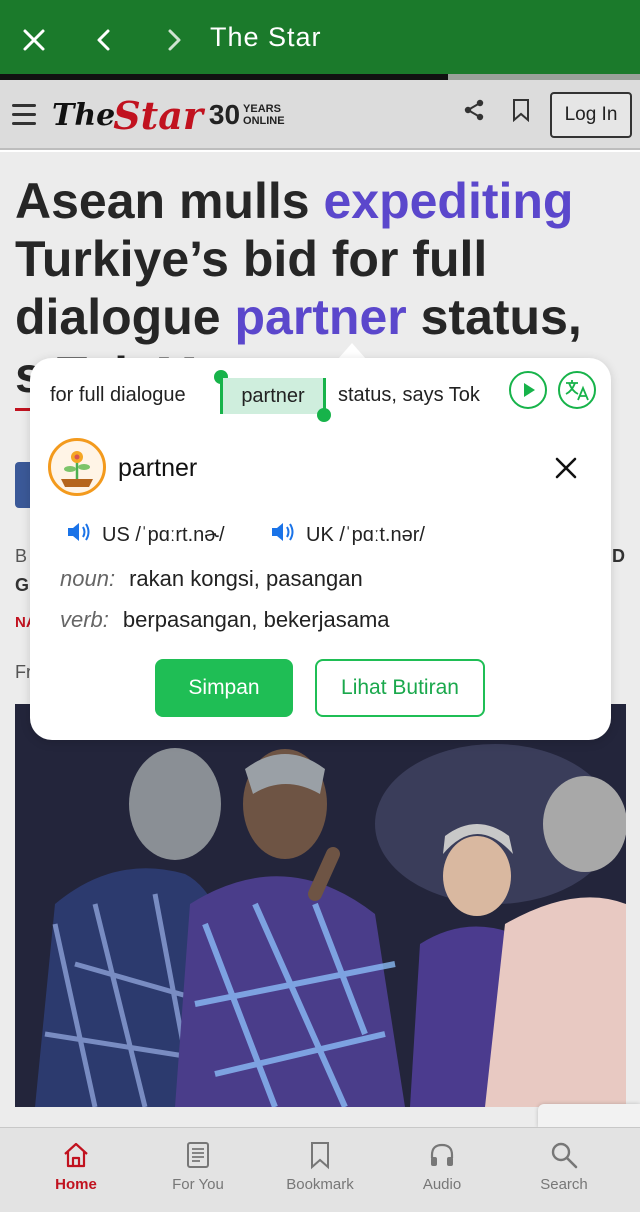 This screenshot has width=640, height=1212. I want to click on save-button: Simpan, so click(224, 688).